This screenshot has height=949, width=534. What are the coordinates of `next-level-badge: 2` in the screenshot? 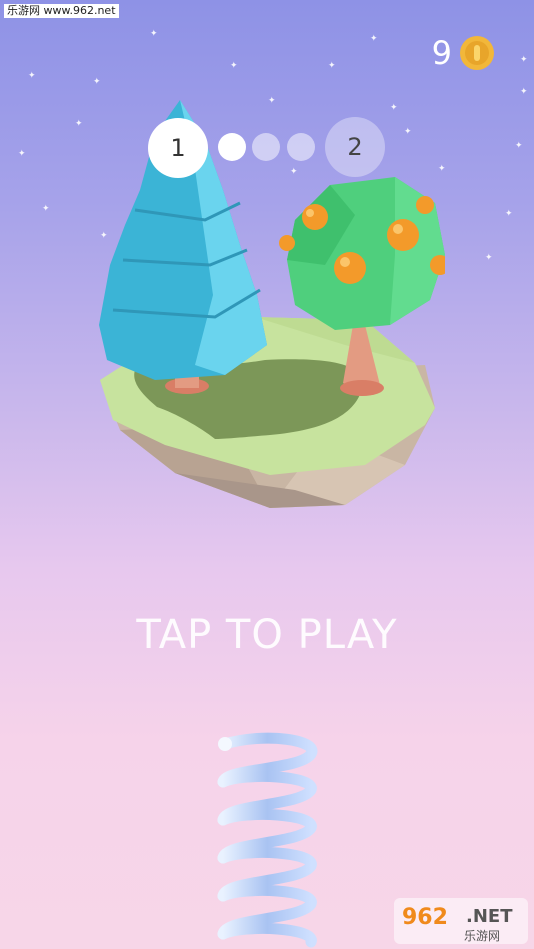 It's located at (355, 147).